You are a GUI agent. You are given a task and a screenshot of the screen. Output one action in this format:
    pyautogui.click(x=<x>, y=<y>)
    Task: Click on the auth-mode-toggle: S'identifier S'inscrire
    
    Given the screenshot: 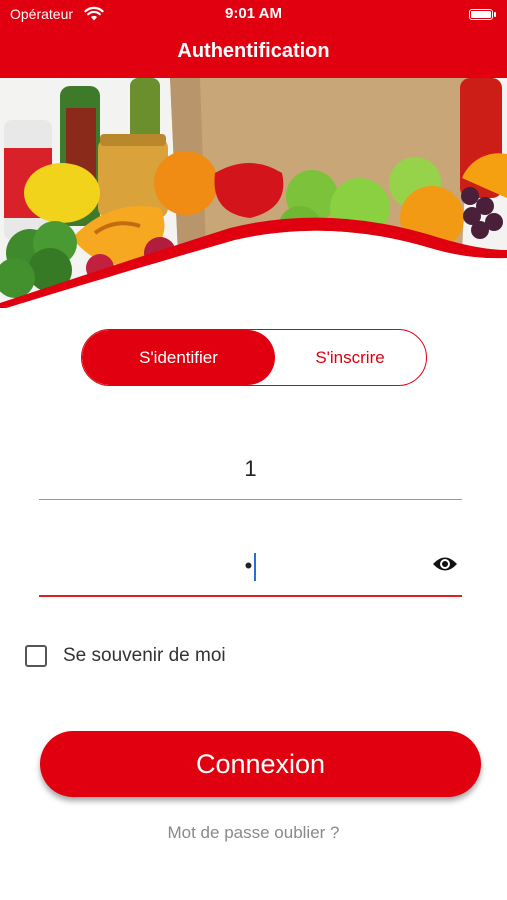 What is the action you would take?
    pyautogui.click(x=254, y=357)
    